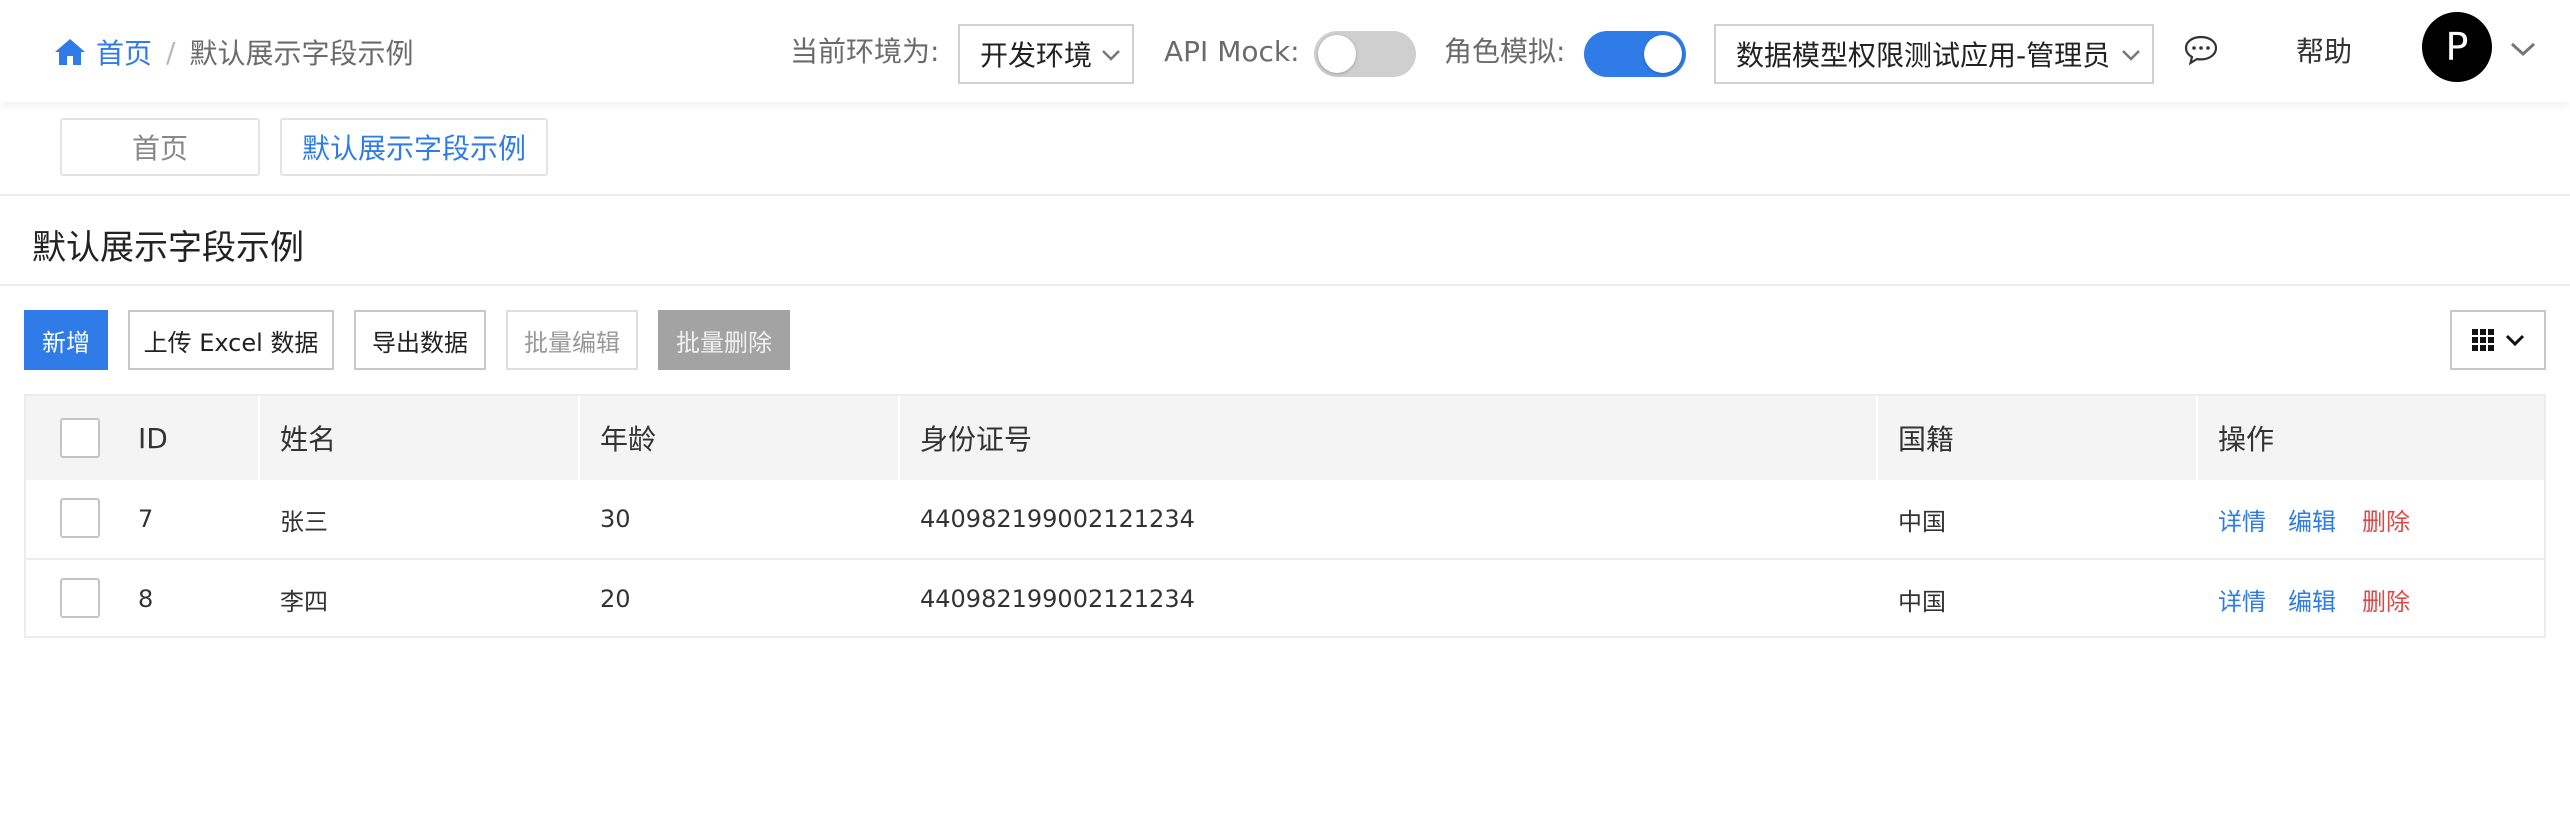 The width and height of the screenshot is (2570, 832). What do you see at coordinates (572, 340) in the screenshot?
I see `batch-edit-button: 批量编辑` at bounding box center [572, 340].